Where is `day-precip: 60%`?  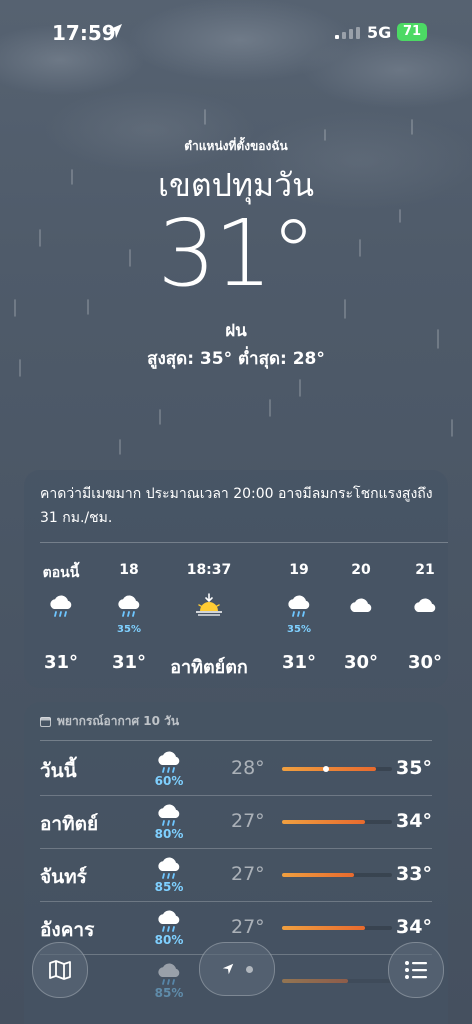
day-precip: 60% is located at coordinates (169, 781).